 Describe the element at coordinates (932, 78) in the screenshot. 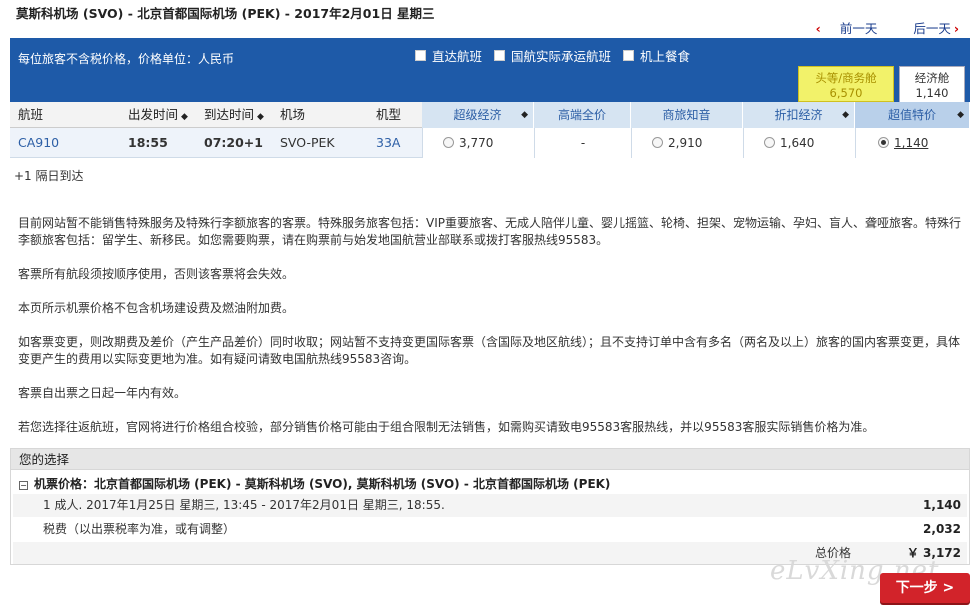

I see `cabin-label: 经济舱` at that location.